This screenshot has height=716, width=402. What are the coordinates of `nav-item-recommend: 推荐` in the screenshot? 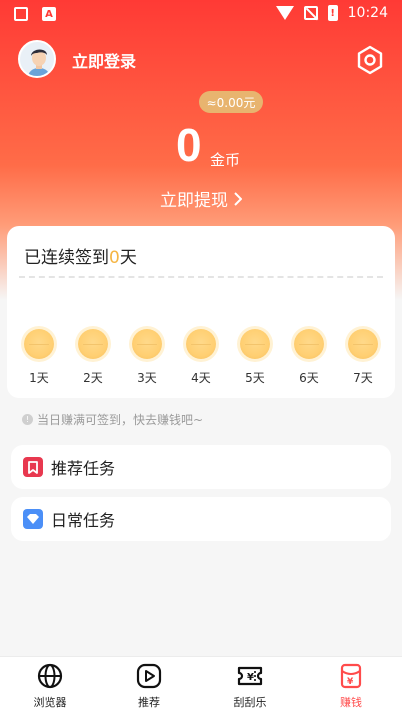 It's located at (149, 686).